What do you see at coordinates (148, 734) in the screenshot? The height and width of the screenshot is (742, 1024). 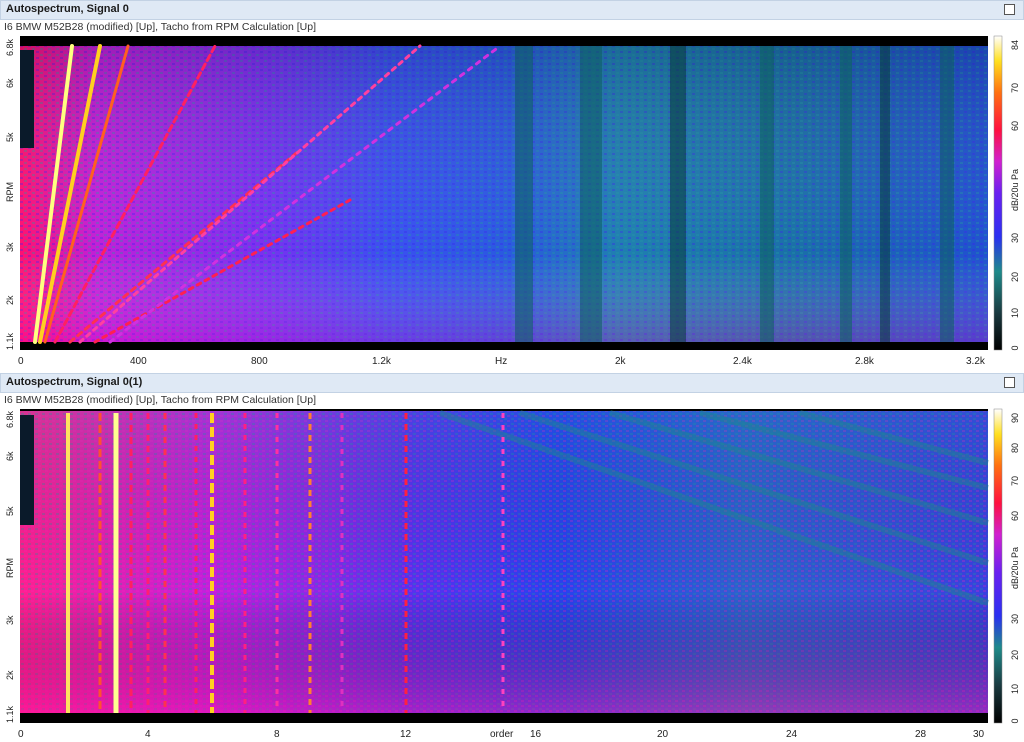 I see `x-tick: 4` at bounding box center [148, 734].